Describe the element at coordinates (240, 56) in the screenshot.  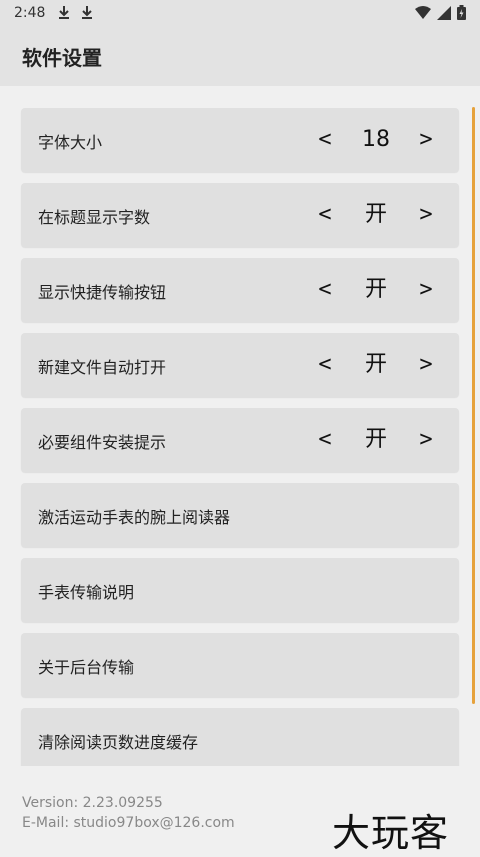
I see `app-bar: 软件设置` at that location.